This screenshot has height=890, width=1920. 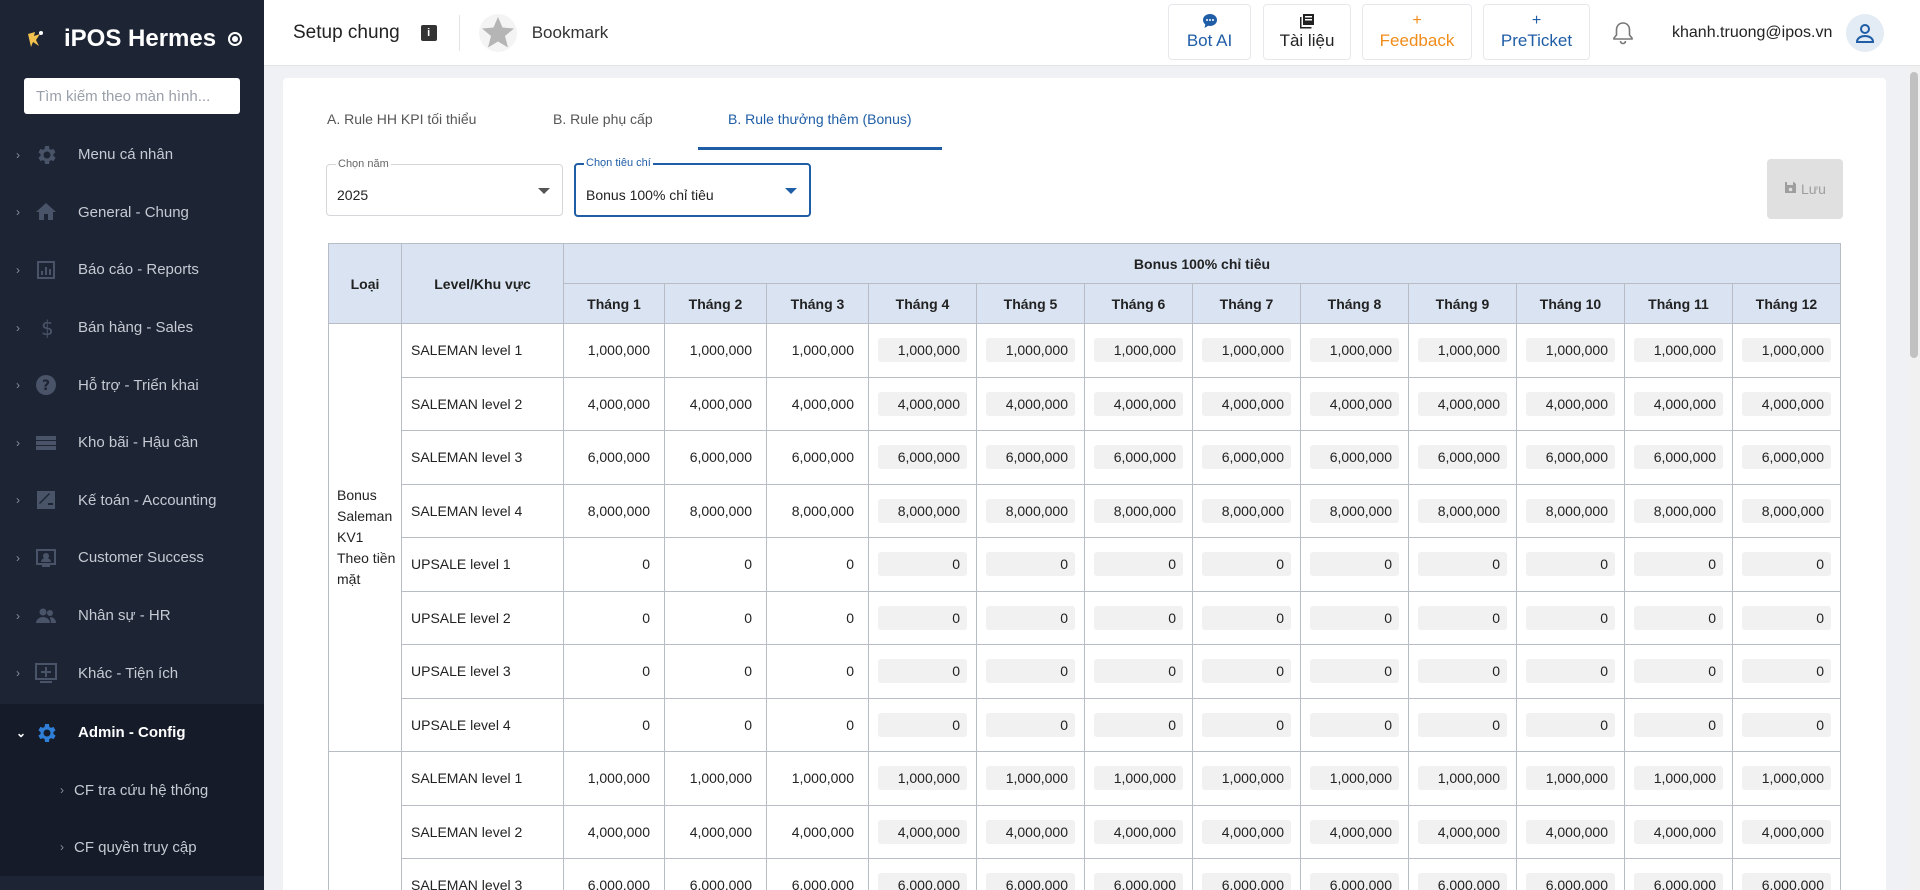 I want to click on scrollbar-thumb, so click(x=1914, y=215).